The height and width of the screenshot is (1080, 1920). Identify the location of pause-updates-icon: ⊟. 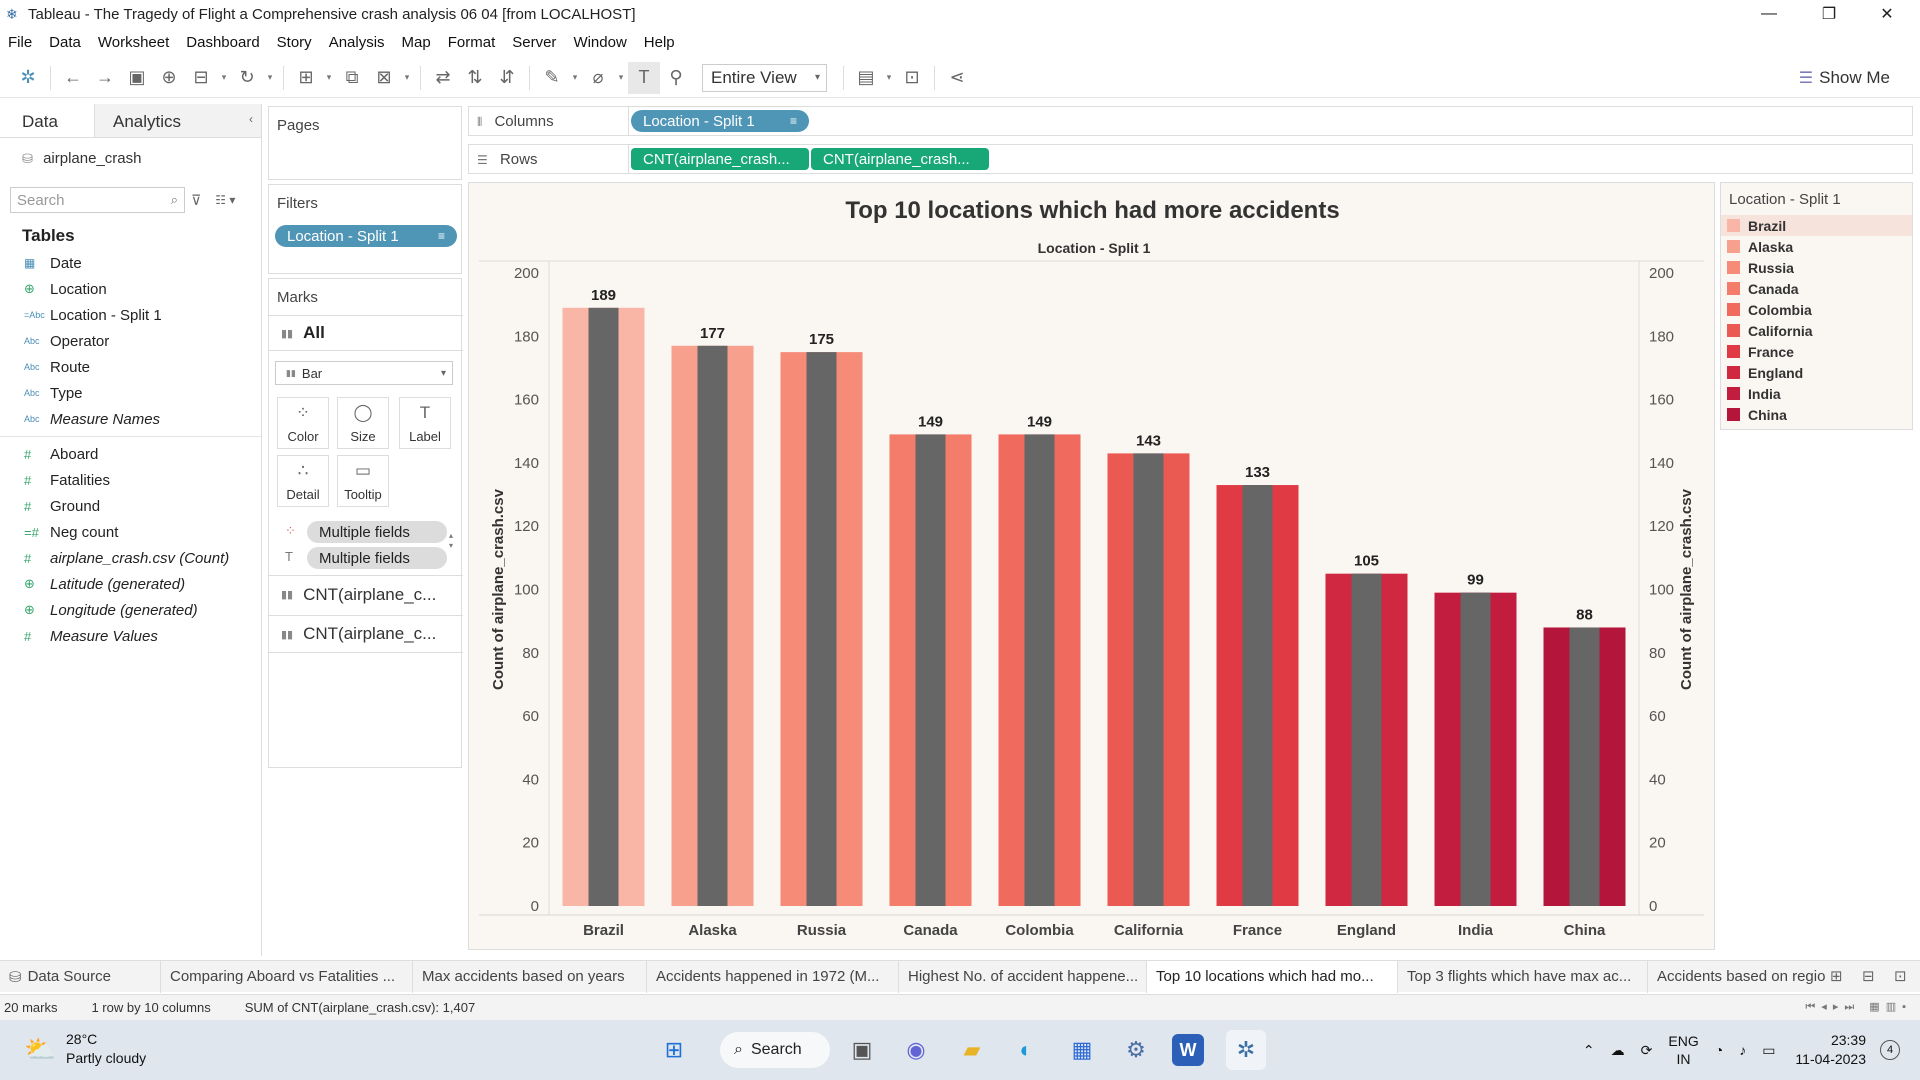
(201, 78).